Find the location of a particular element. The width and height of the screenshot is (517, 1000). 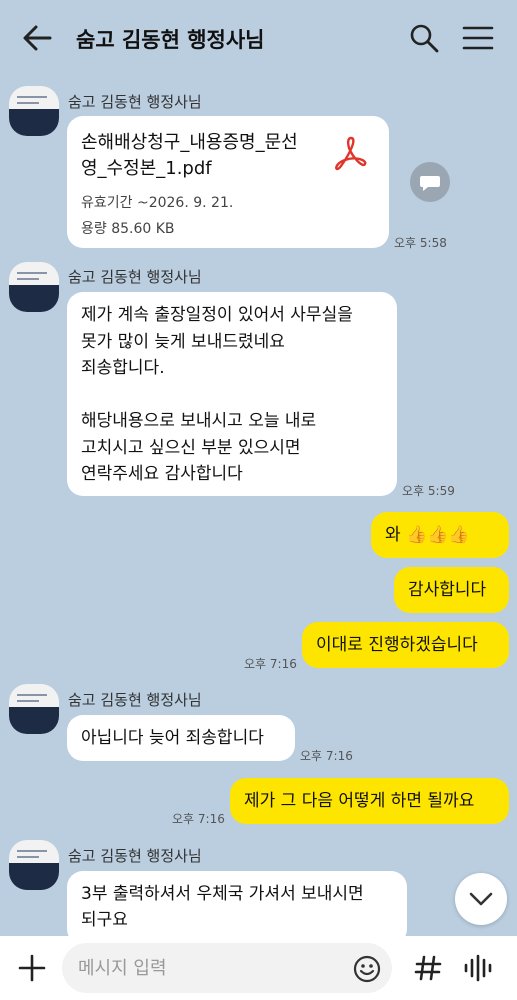

file-name: 손해배상청구_내용증명_문선영_수정본_1.pdf is located at coordinates (189, 155).